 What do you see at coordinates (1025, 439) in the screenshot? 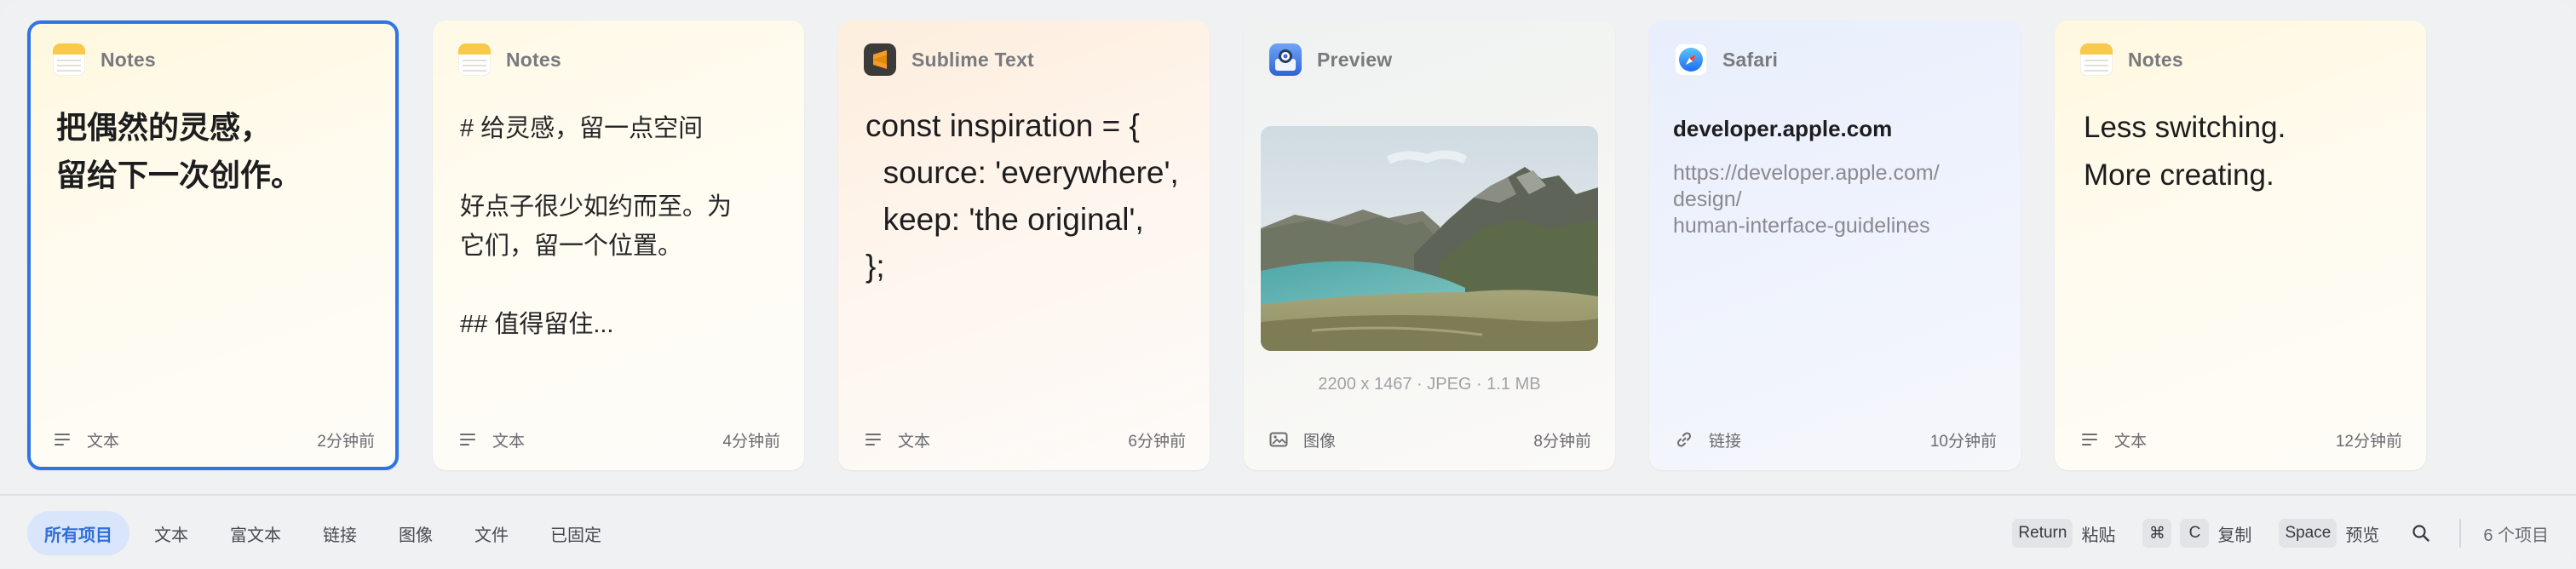
I see `card-footer: 文本 6分钟前` at bounding box center [1025, 439].